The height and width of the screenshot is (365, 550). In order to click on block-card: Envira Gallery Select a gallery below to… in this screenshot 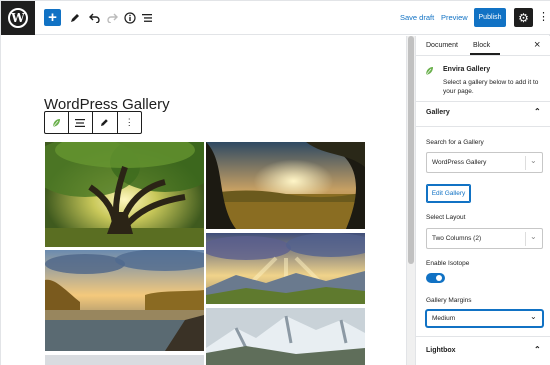, I will do `click(483, 79)`.